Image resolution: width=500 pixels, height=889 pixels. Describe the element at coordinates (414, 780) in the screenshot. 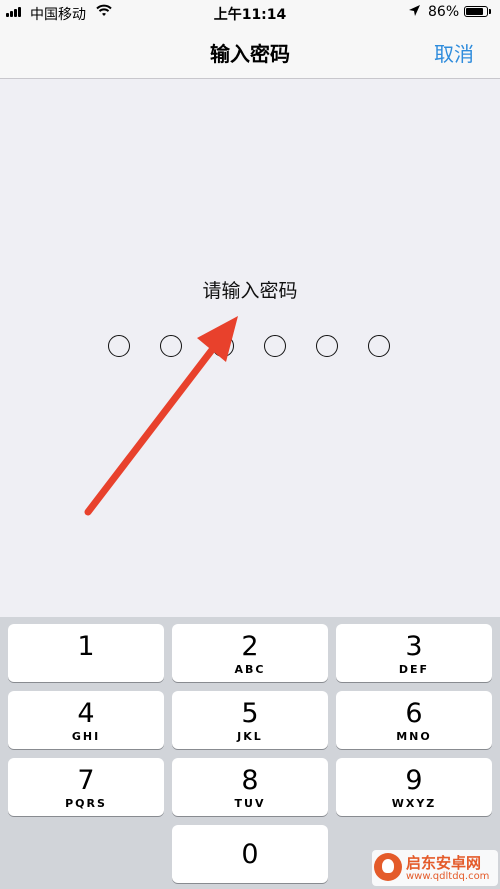

I see `key-digit: 9` at that location.